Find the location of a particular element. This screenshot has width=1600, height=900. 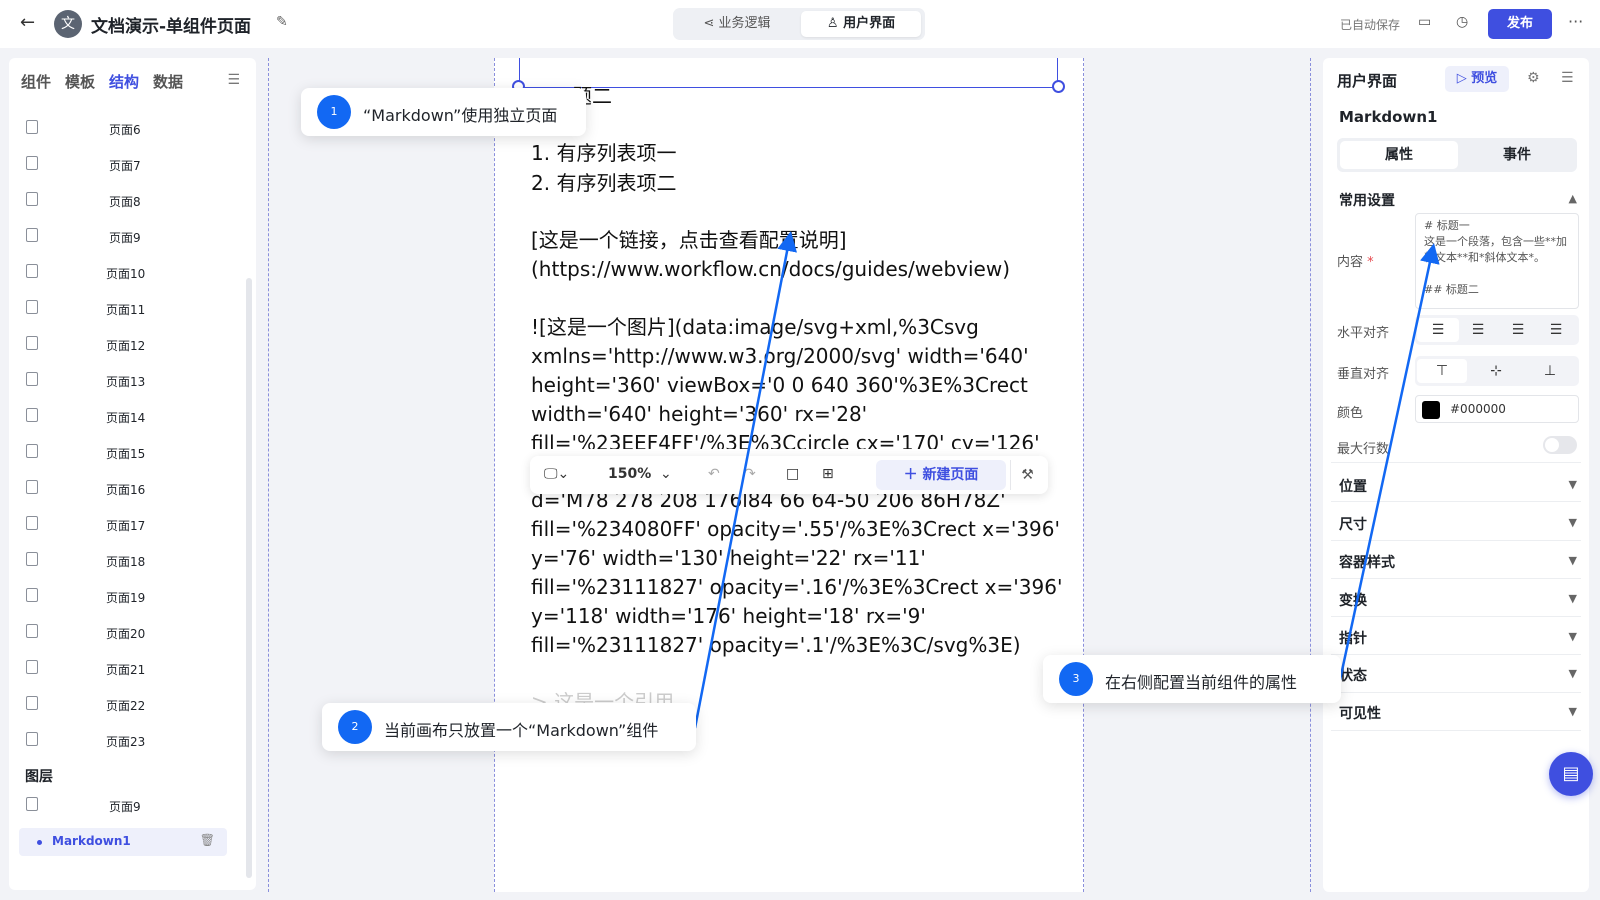

page-list-item: 页面7 is located at coordinates (127, 165).